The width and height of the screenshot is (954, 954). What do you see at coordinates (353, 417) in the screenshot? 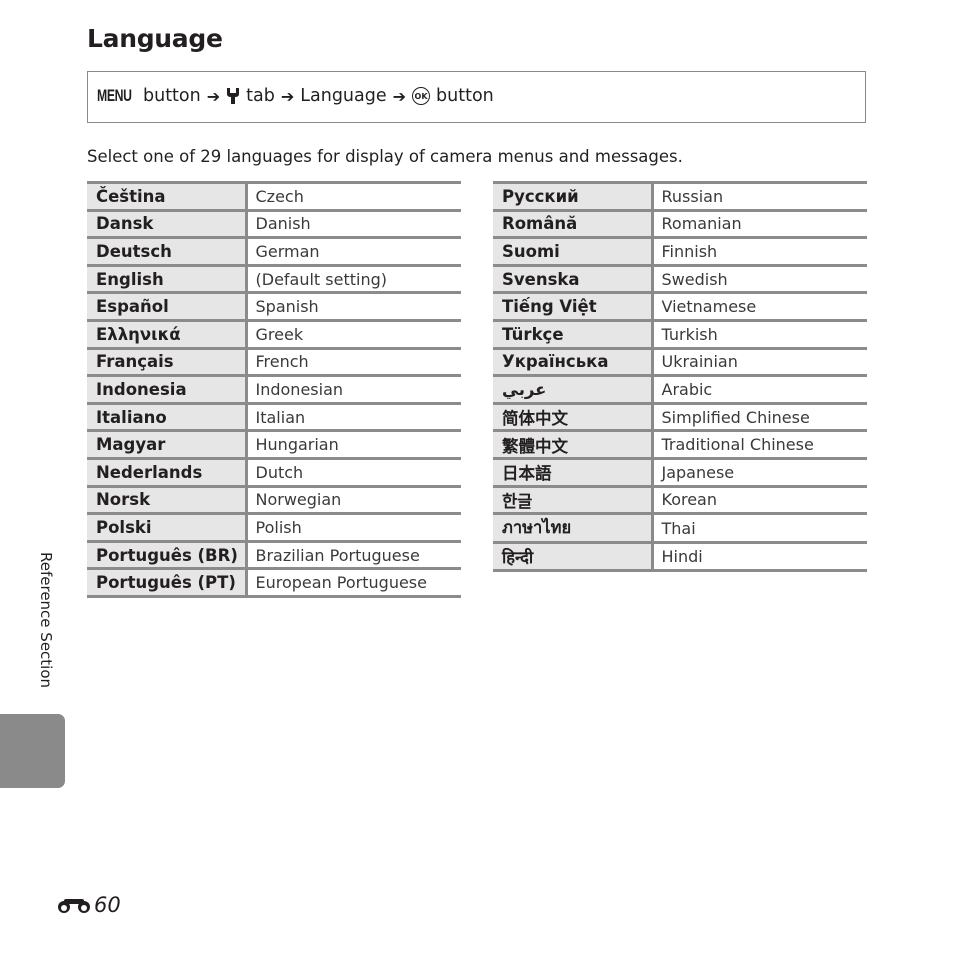
I see `english-language-name: Italian` at bounding box center [353, 417].